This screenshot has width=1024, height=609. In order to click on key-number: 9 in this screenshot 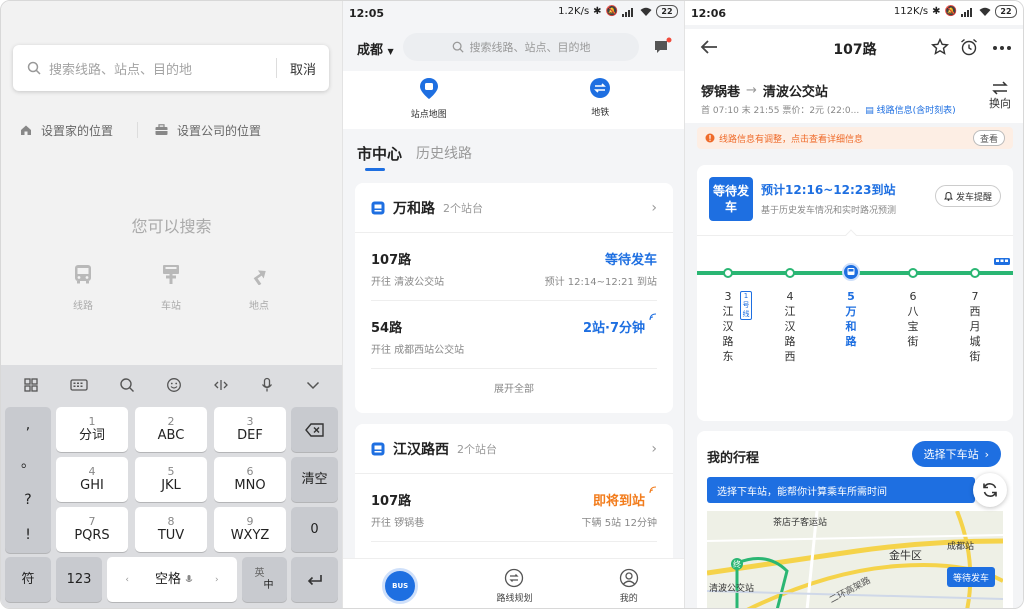, I will do `click(250, 521)`.